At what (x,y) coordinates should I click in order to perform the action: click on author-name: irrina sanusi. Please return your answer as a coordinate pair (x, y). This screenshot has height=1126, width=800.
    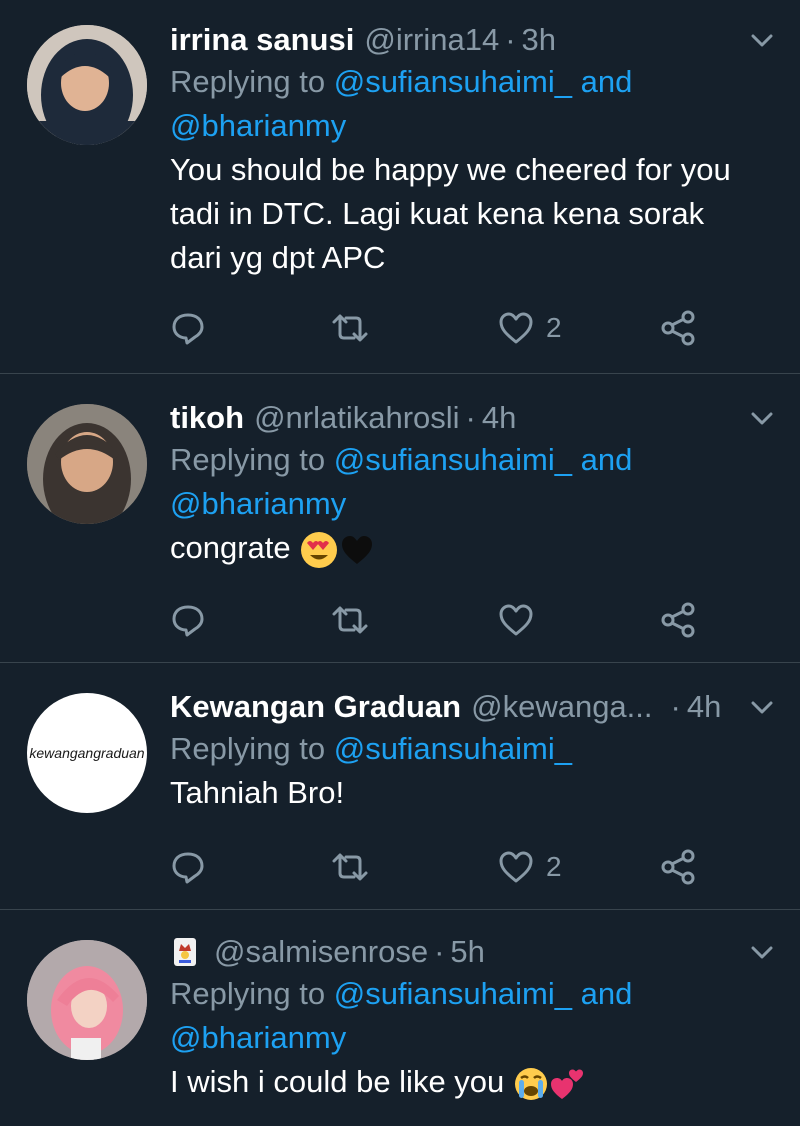
    Looking at the image, I should click on (262, 40).